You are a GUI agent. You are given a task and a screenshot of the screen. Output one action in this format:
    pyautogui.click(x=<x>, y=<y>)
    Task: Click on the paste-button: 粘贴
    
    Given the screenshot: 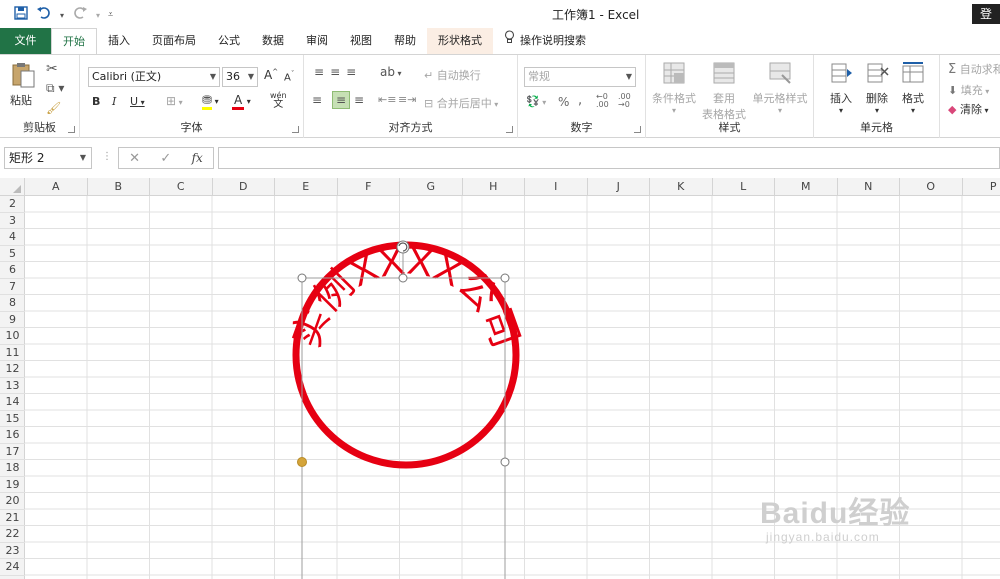 What is the action you would take?
    pyautogui.click(x=23, y=84)
    